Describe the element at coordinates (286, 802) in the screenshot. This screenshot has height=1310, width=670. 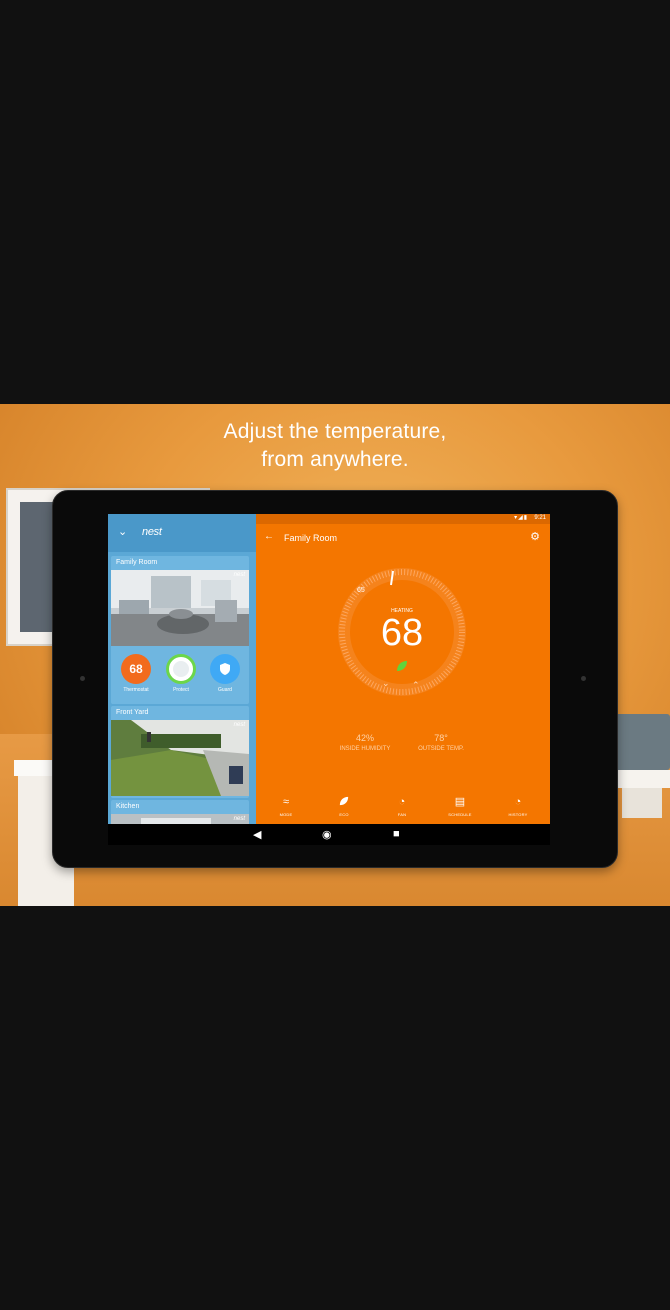
I see `mode-icon: ≈` at that location.